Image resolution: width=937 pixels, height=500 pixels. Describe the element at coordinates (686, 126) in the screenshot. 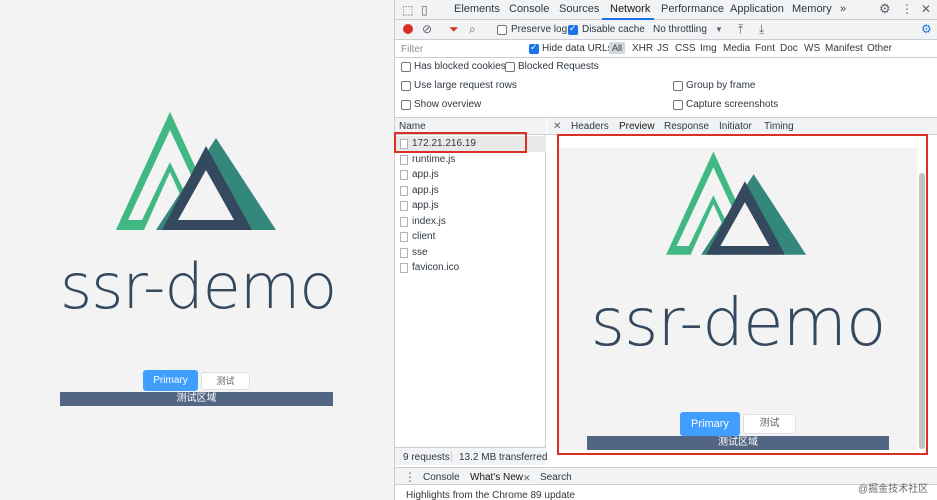

I see `tab-response: Response` at that location.